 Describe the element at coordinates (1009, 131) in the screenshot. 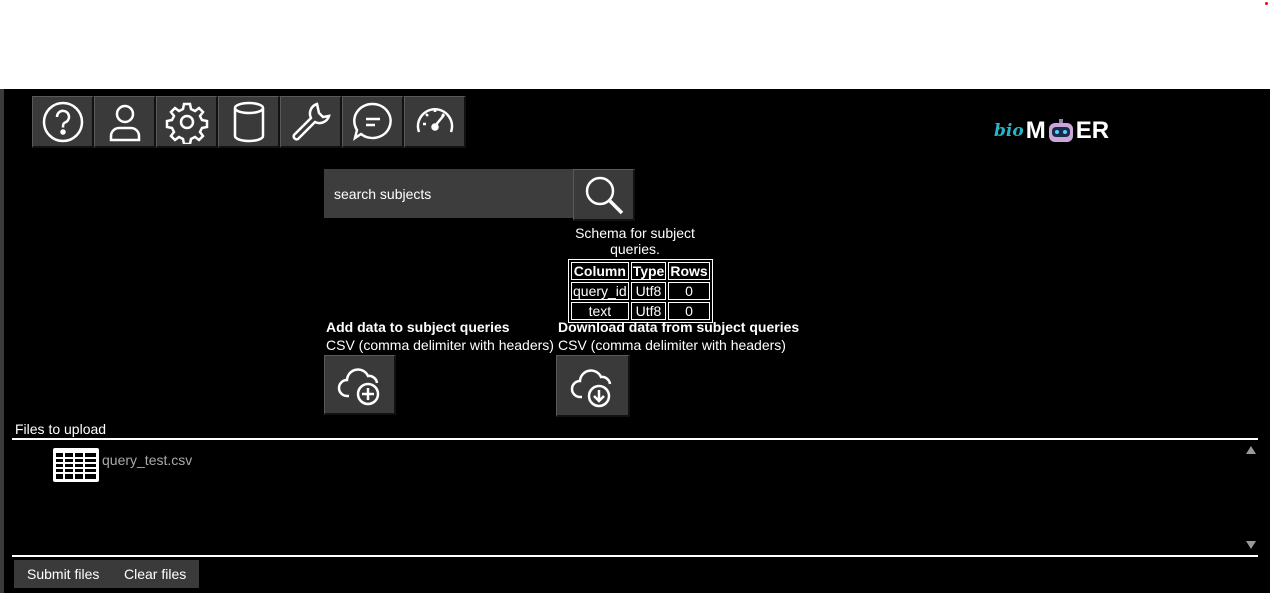

I see `logo-prefix: bio` at that location.